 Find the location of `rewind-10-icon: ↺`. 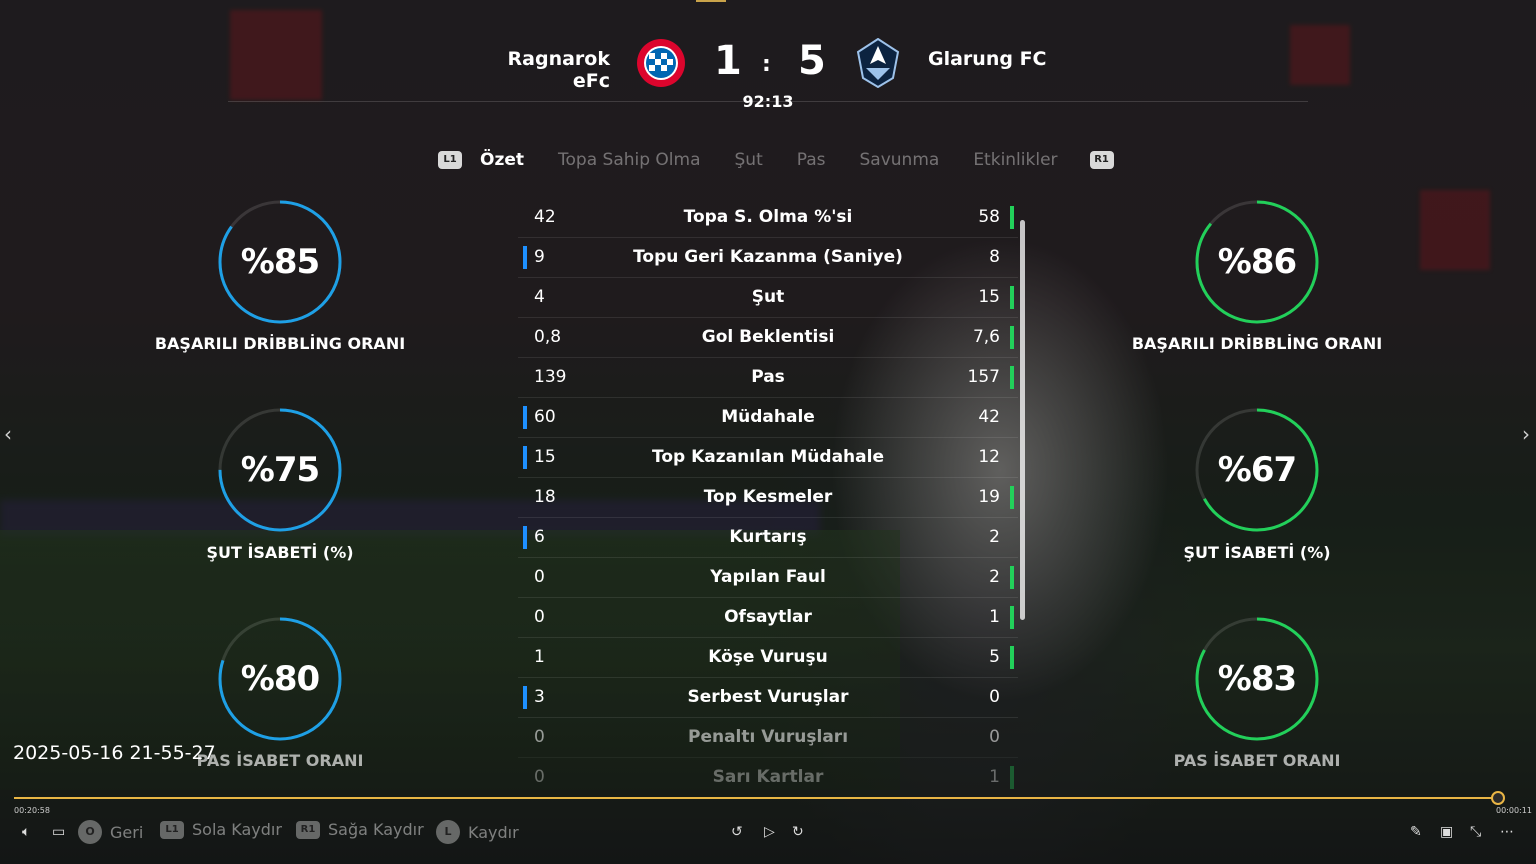

rewind-10-icon: ↺ is located at coordinates (737, 832).